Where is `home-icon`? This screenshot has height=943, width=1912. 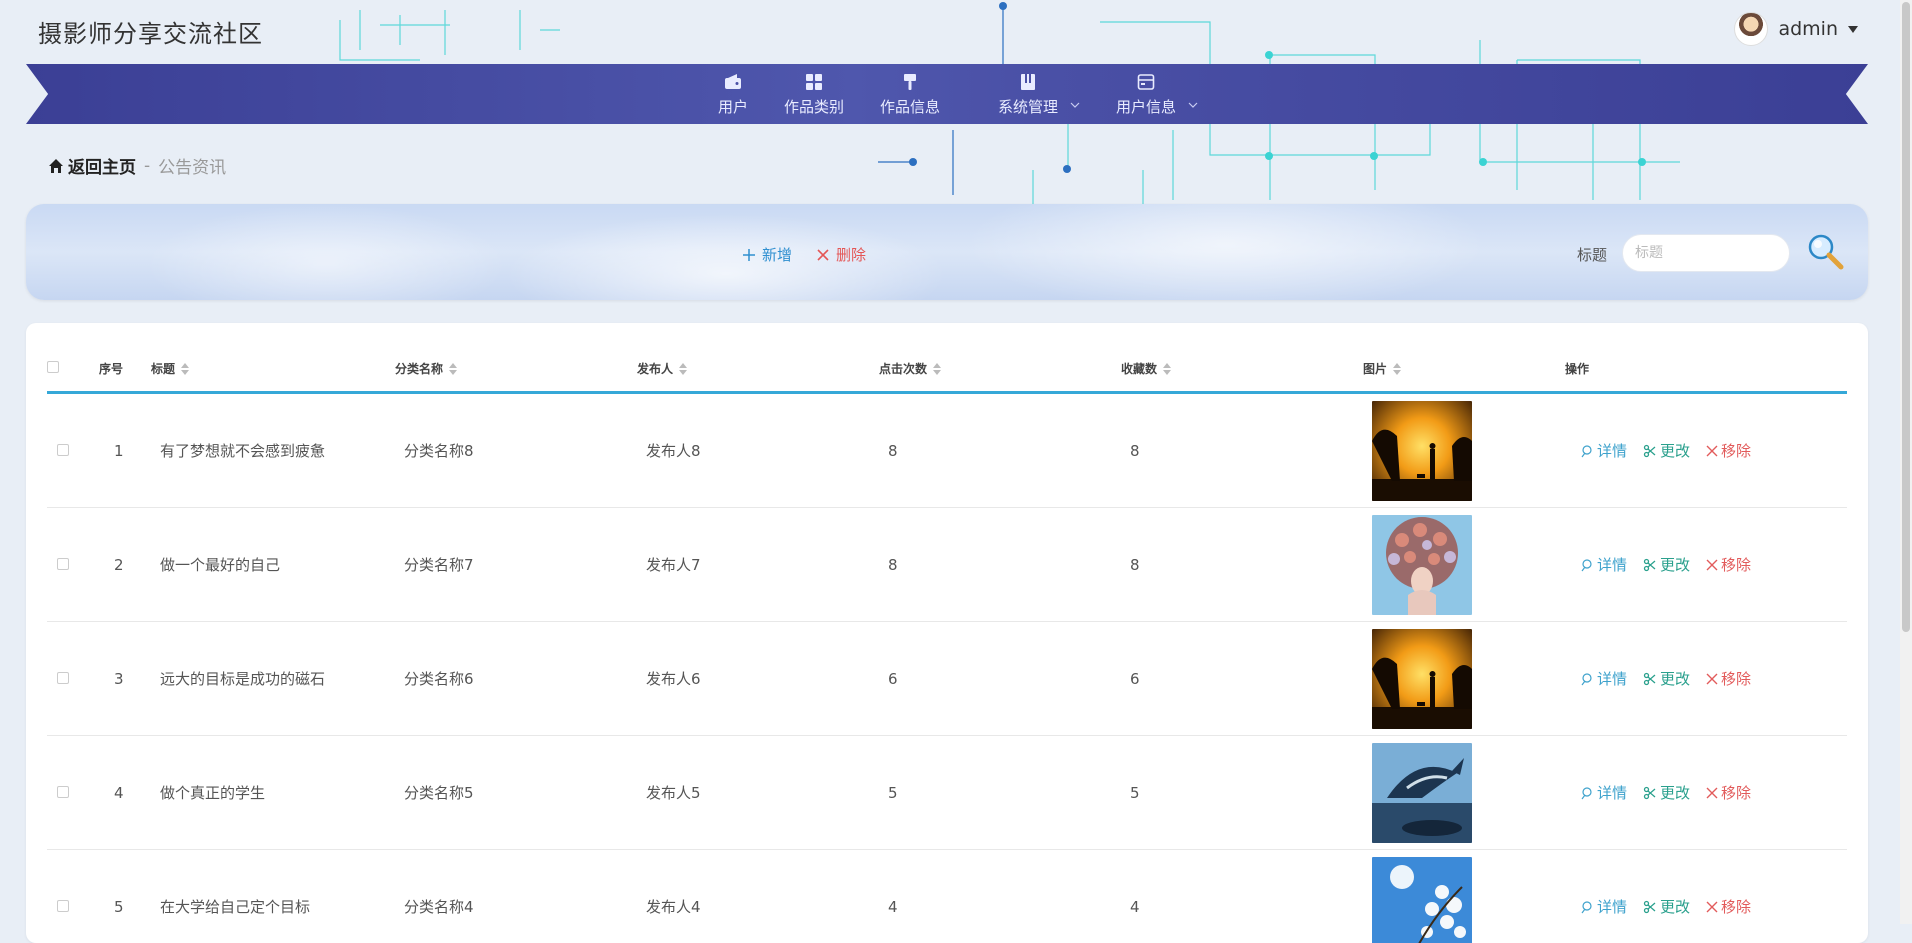 home-icon is located at coordinates (56, 166).